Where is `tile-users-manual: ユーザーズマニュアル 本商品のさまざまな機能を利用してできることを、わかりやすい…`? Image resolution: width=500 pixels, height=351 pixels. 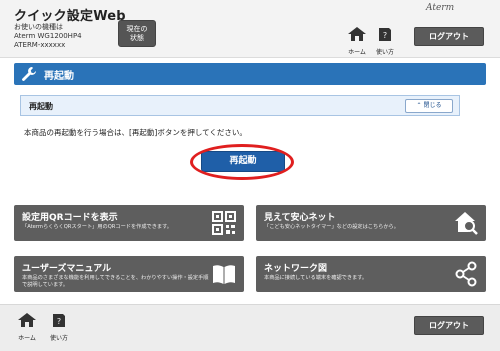 tile-users-manual: ユーザーズマニュアル 本商品のさまざまな機能を利用してできることを、わかりやすい… is located at coordinates (129, 274).